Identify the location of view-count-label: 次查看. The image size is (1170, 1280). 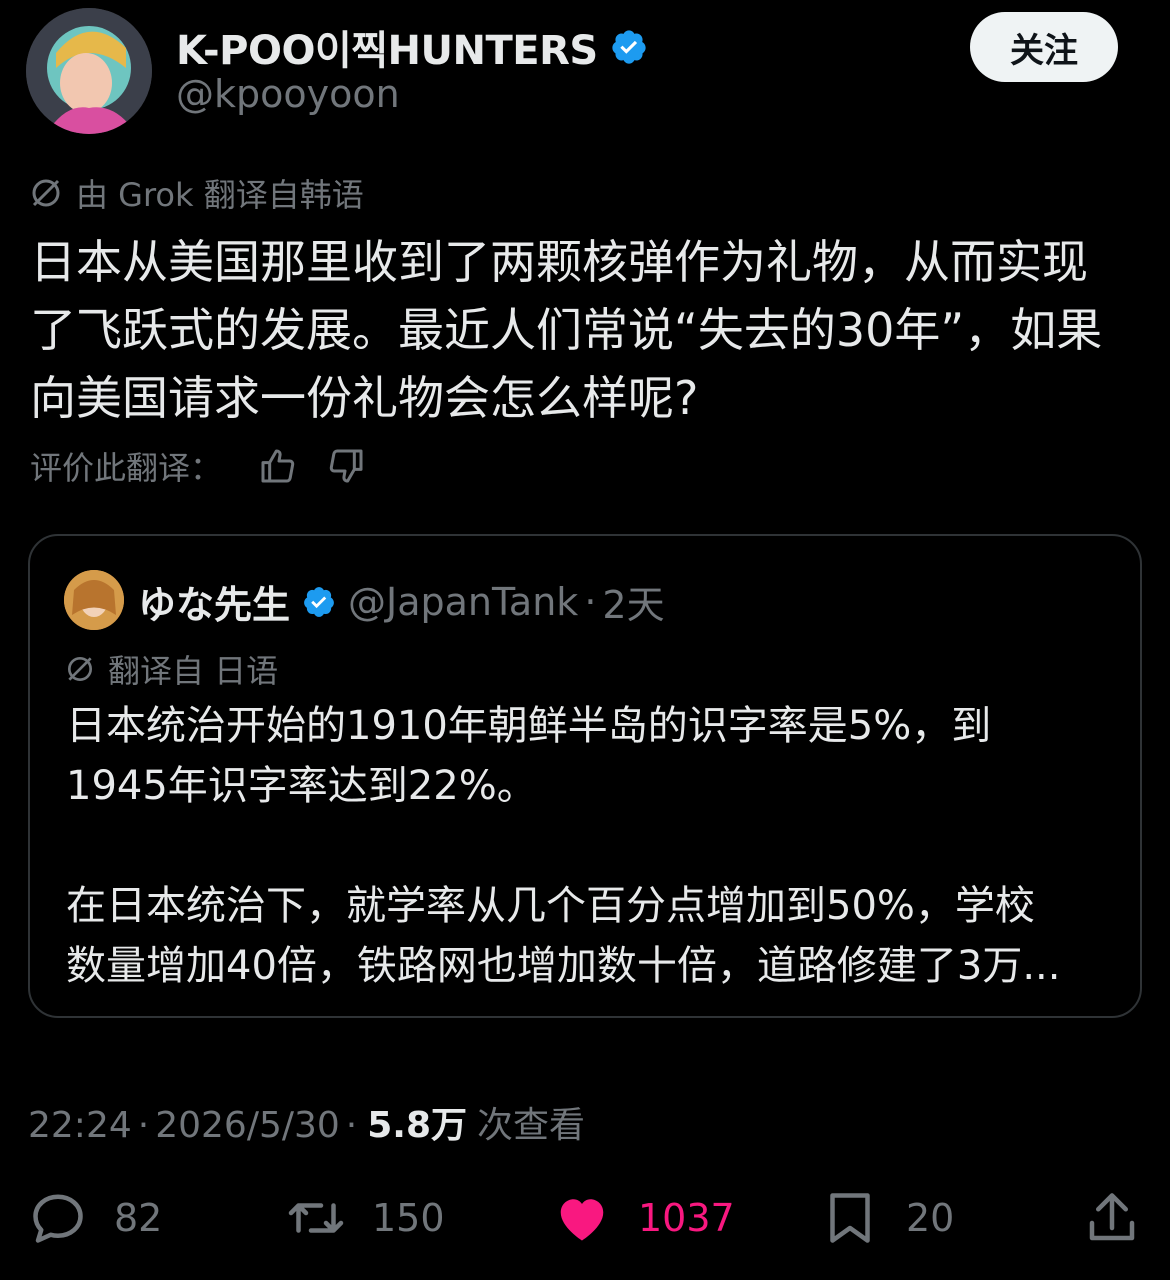
(531, 1125).